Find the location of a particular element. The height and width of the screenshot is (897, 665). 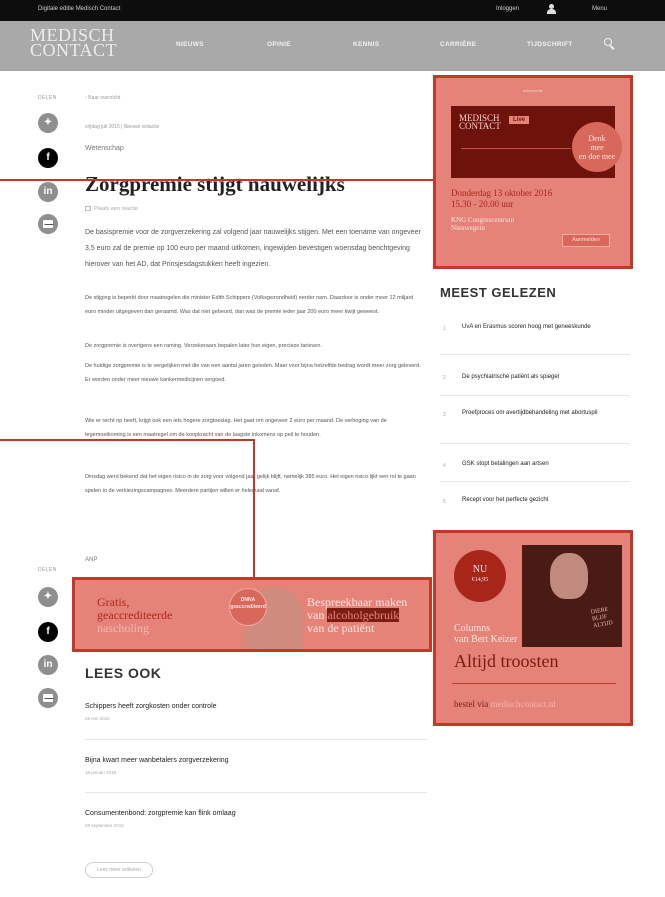

twitter-share-button-bottom: ✦ is located at coordinates (48, 597).